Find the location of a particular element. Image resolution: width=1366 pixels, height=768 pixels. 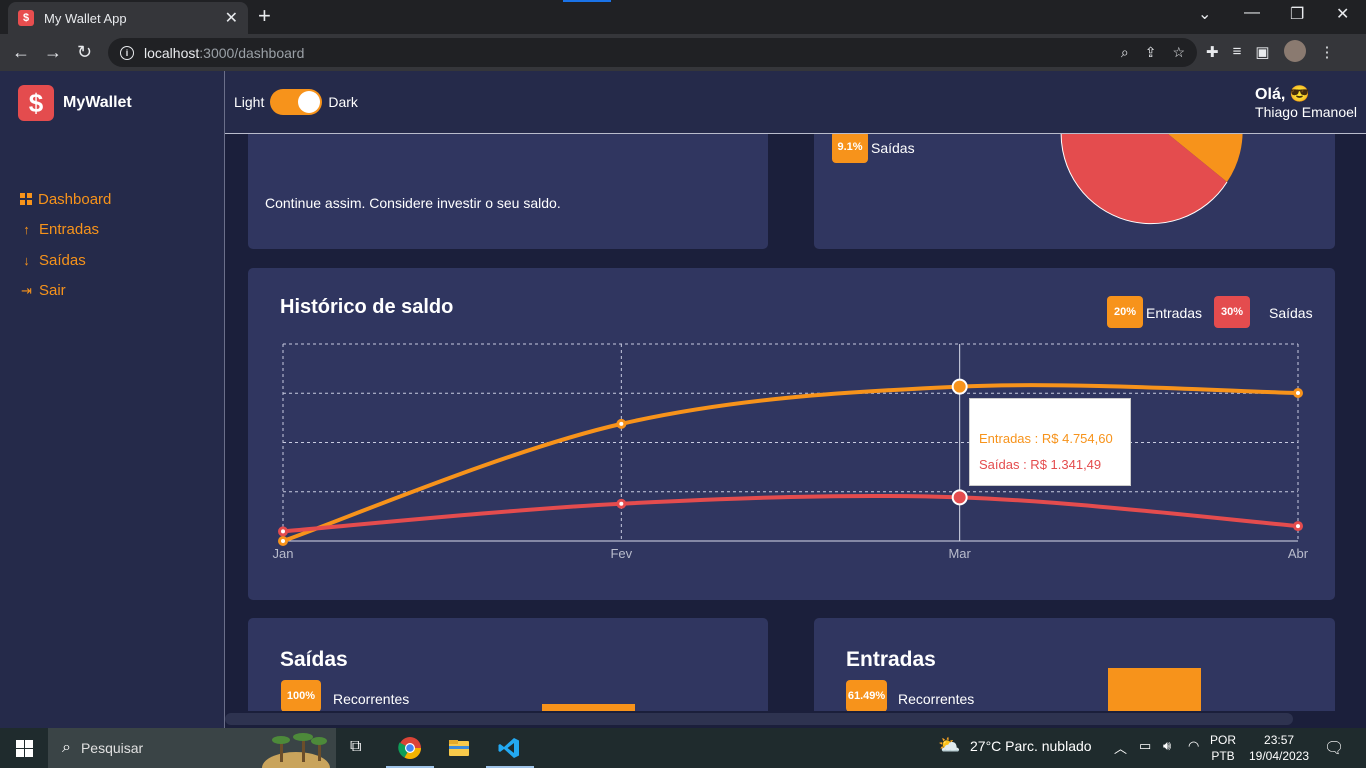

greeting-hello: Olá, 😎 is located at coordinates (1282, 94).